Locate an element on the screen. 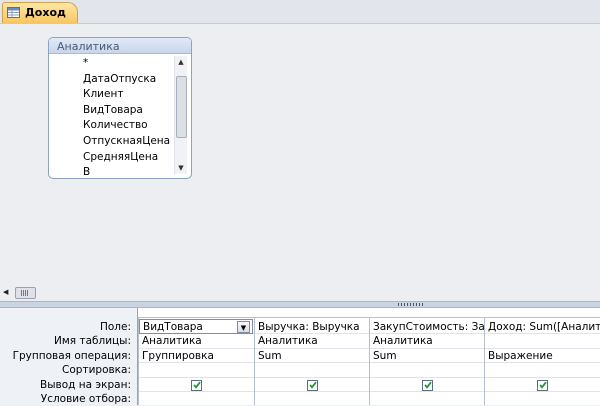 The height and width of the screenshot is (406, 600). field-item: В is located at coordinates (114, 170).